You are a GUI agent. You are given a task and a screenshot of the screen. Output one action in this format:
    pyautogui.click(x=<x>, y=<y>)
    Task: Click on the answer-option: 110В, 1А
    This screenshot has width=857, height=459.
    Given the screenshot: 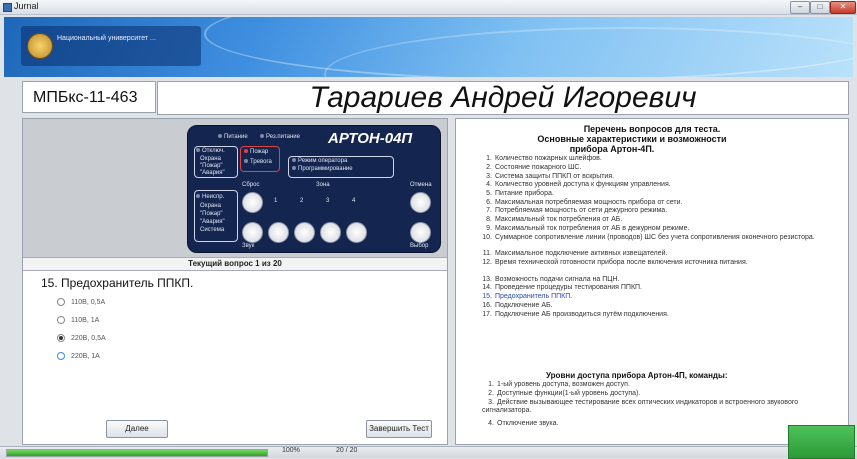 What is the action you would take?
    pyautogui.click(x=78, y=320)
    